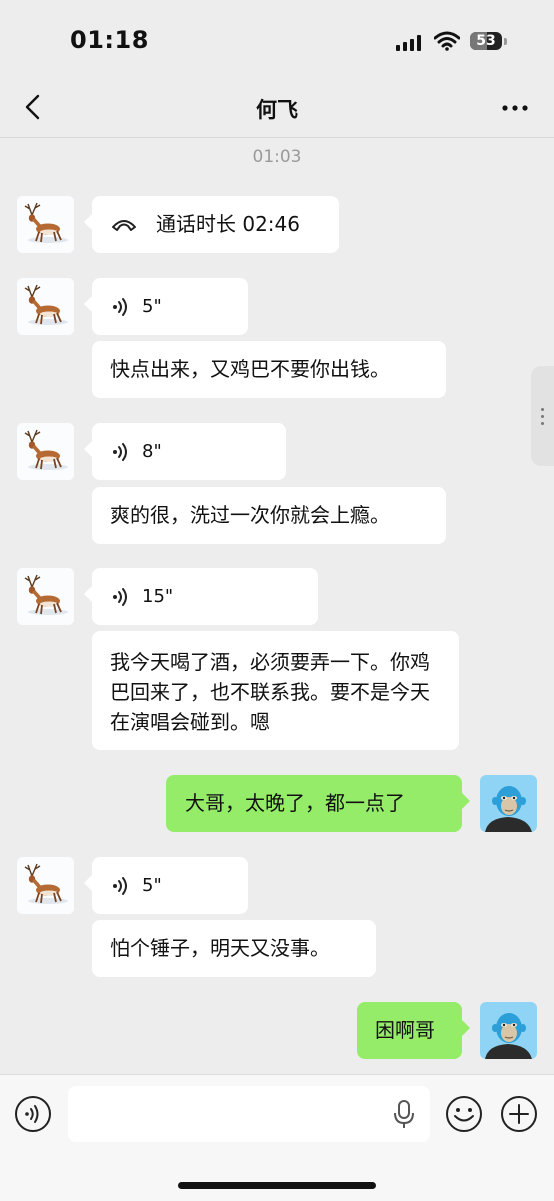  What do you see at coordinates (124, 225) in the screenshot?
I see `phone-icon` at bounding box center [124, 225].